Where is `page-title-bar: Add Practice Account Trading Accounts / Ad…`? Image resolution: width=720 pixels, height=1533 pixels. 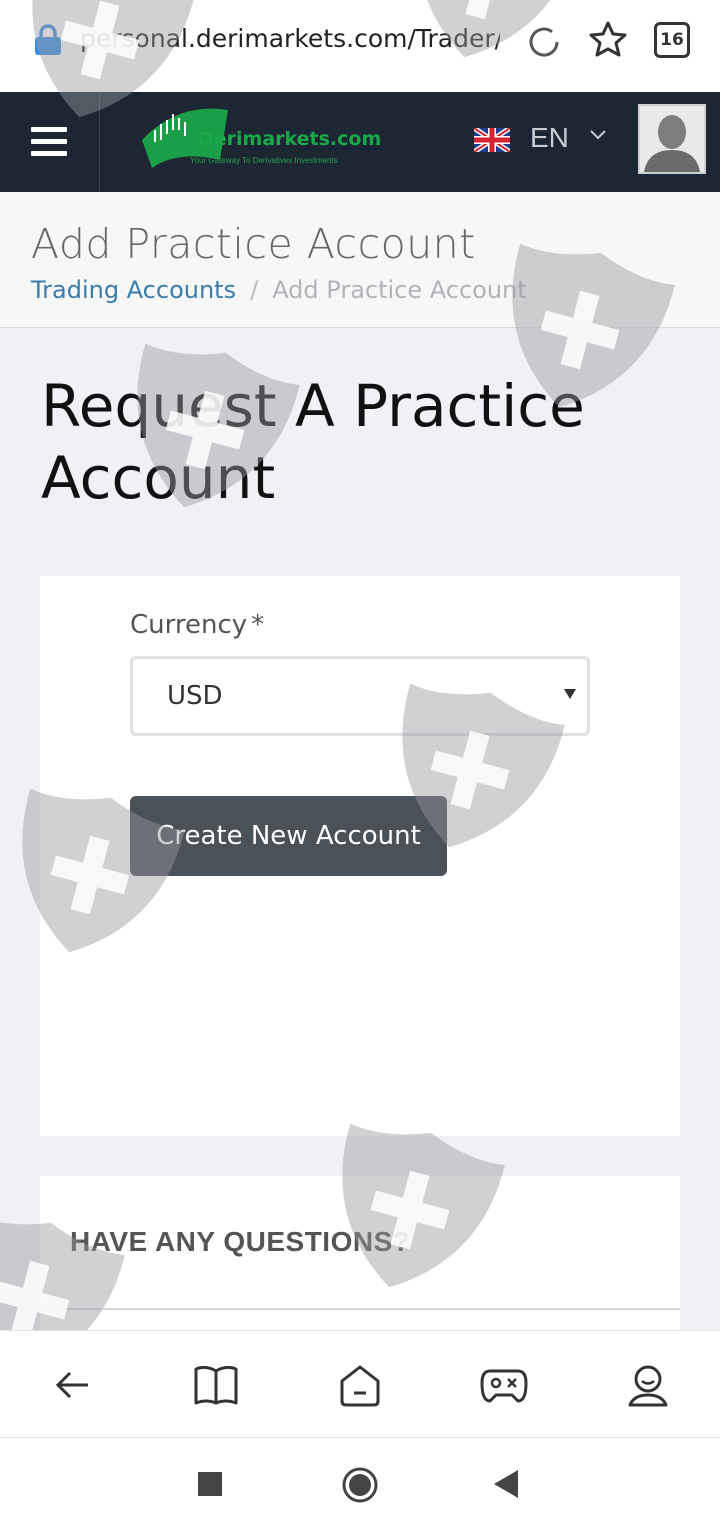 page-title-bar: Add Practice Account Trading Accounts / Ad… is located at coordinates (360, 260).